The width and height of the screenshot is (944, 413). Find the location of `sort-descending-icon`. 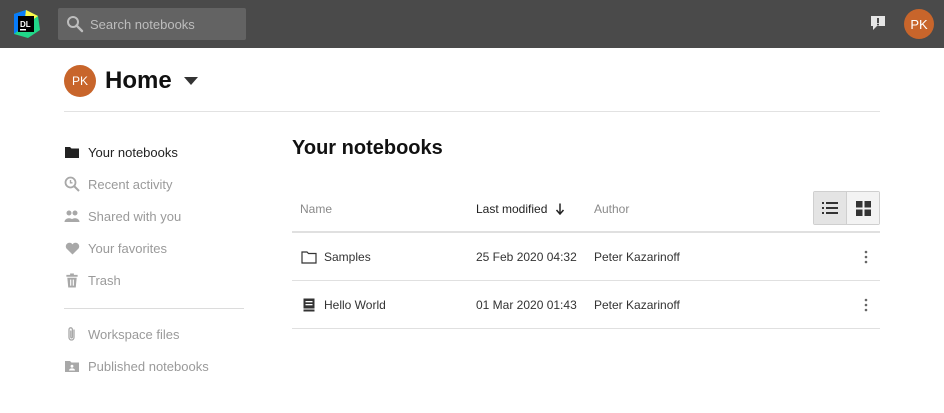

sort-descending-icon is located at coordinates (560, 209).